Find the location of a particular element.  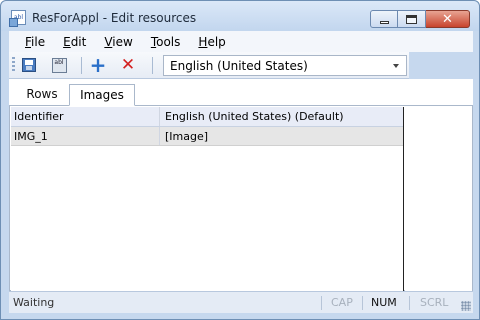

maximize-button is located at coordinates (412, 19).